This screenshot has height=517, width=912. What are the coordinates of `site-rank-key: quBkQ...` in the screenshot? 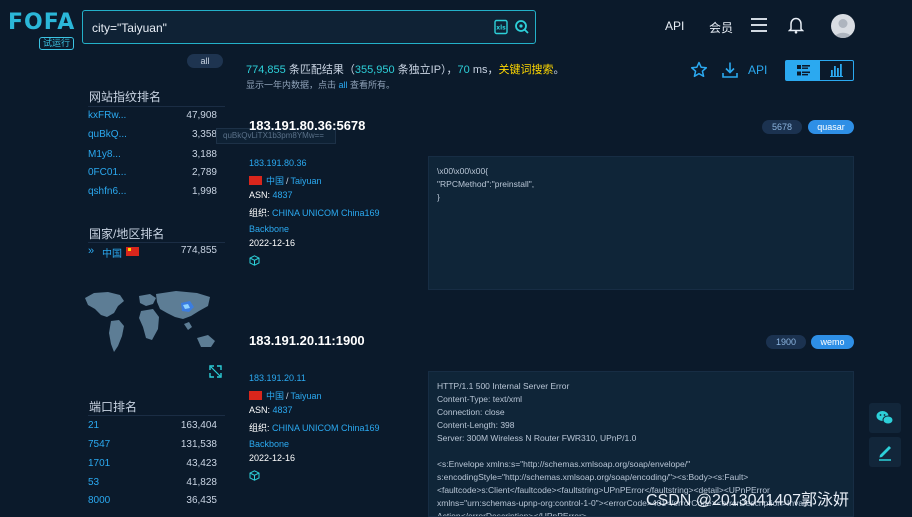 It's located at (107, 134).